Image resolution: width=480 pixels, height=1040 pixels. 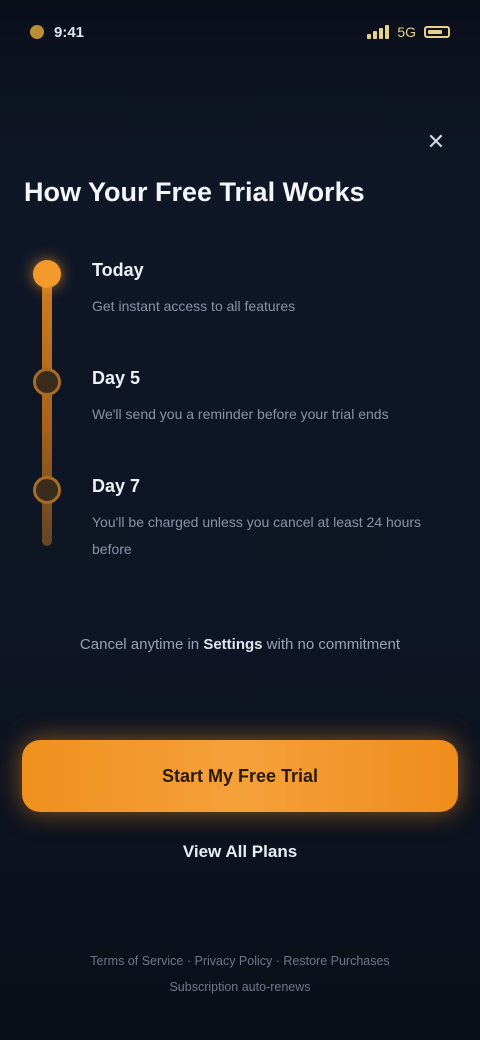 What do you see at coordinates (116, 378) in the screenshot?
I see `step-title: Day 5` at bounding box center [116, 378].